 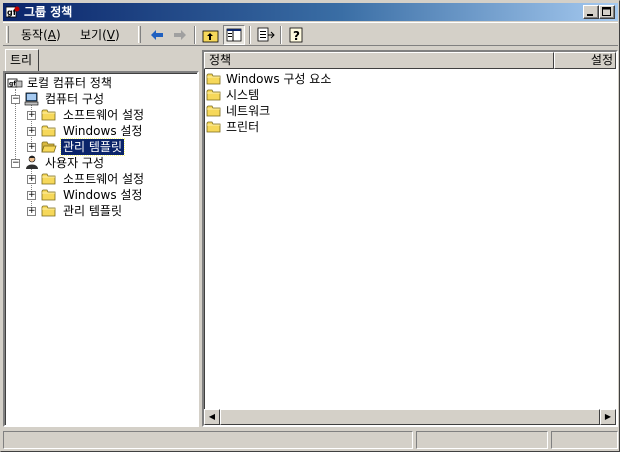 What do you see at coordinates (12, 84) in the screenshot?
I see `svg-text: gf` at bounding box center [12, 84].